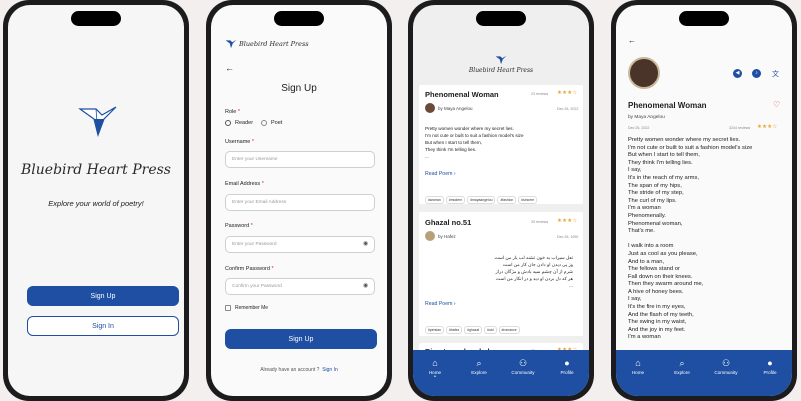 This screenshot has width=801, height=401. What do you see at coordinates (300, 159) in the screenshot?
I see `username-input: Enter your Username` at bounding box center [300, 159].